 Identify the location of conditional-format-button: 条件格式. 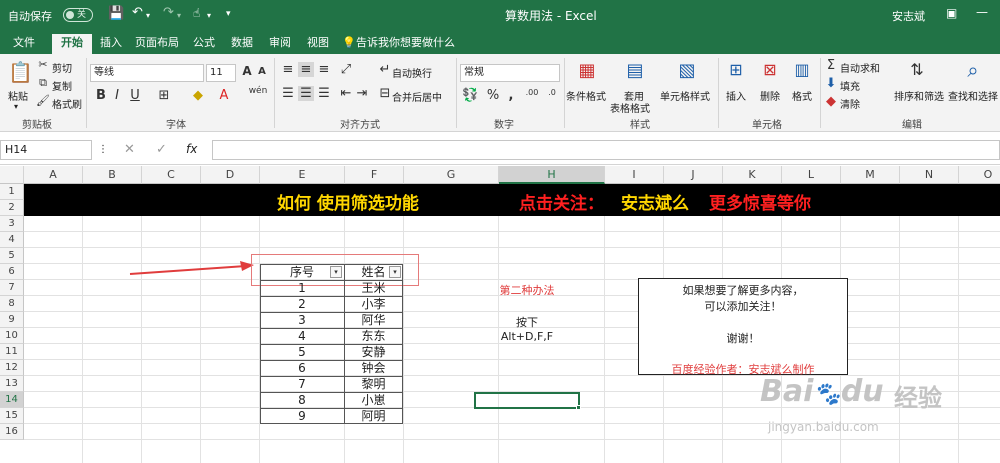
(586, 95).